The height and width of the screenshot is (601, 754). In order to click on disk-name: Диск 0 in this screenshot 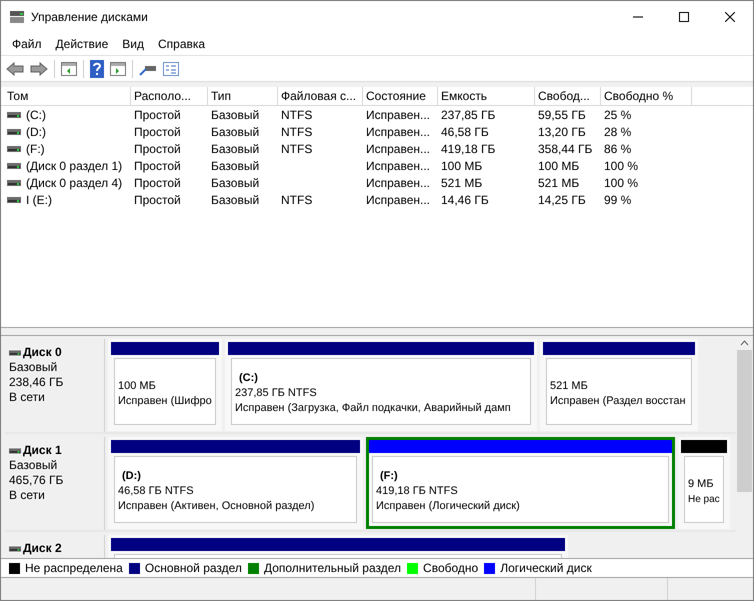, I will do `click(42, 352)`.